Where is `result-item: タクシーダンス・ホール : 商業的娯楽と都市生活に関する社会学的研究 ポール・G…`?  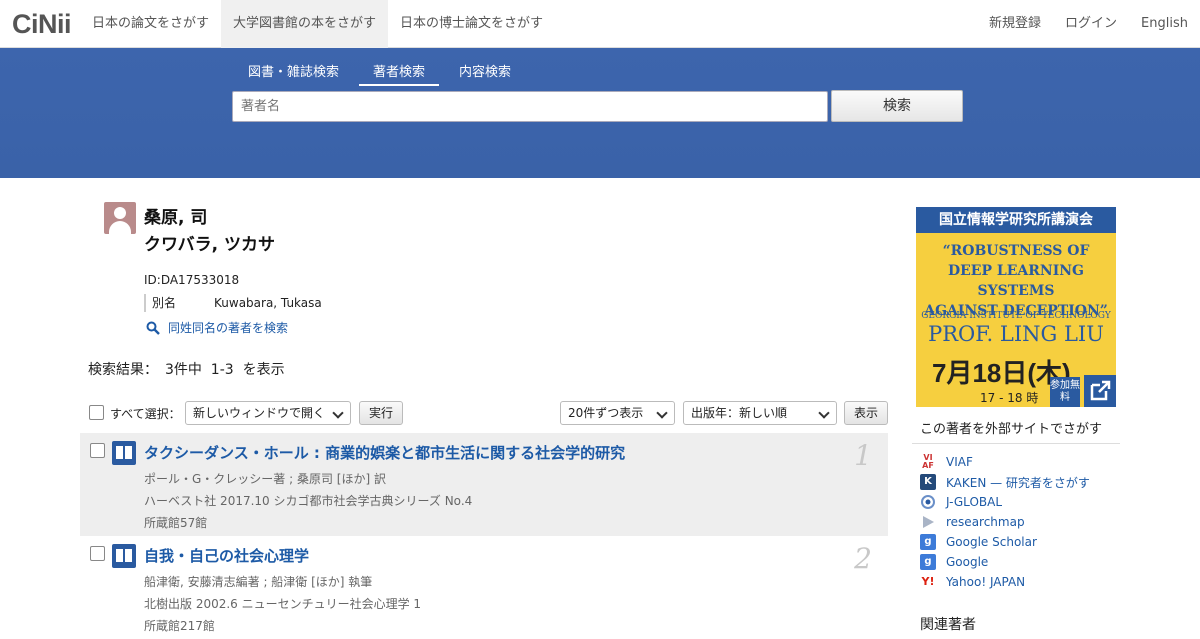
result-item: タクシーダンス・ホール : 商業的娯楽と都市生活に関する社会学的研究 ポール・G… is located at coordinates (484, 484).